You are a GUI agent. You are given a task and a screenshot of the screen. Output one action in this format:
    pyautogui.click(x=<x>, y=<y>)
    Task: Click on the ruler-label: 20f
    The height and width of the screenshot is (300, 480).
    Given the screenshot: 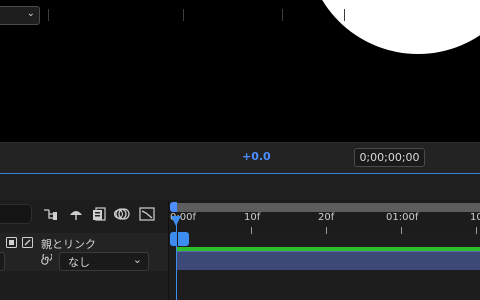 What is the action you would take?
    pyautogui.click(x=326, y=217)
    